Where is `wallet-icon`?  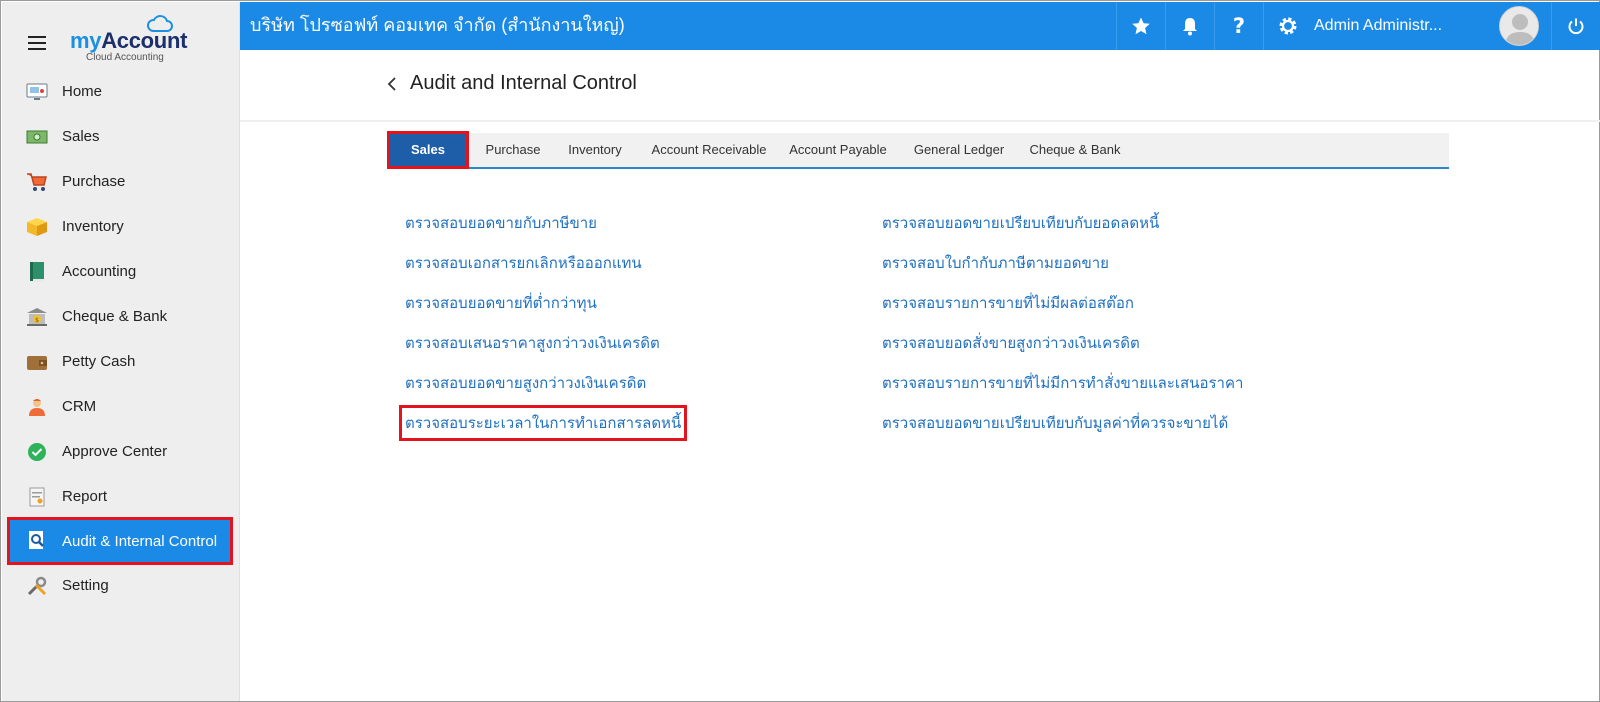
wallet-icon is located at coordinates (37, 362).